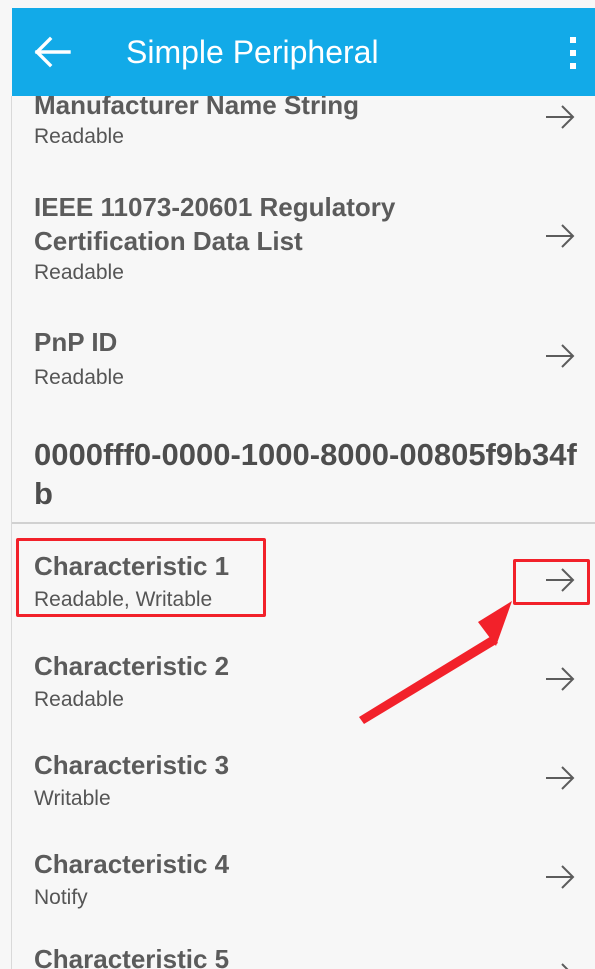 This screenshot has height=969, width=595. Describe the element at coordinates (252, 52) in the screenshot. I see `page-title: Simple Peripheral` at that location.